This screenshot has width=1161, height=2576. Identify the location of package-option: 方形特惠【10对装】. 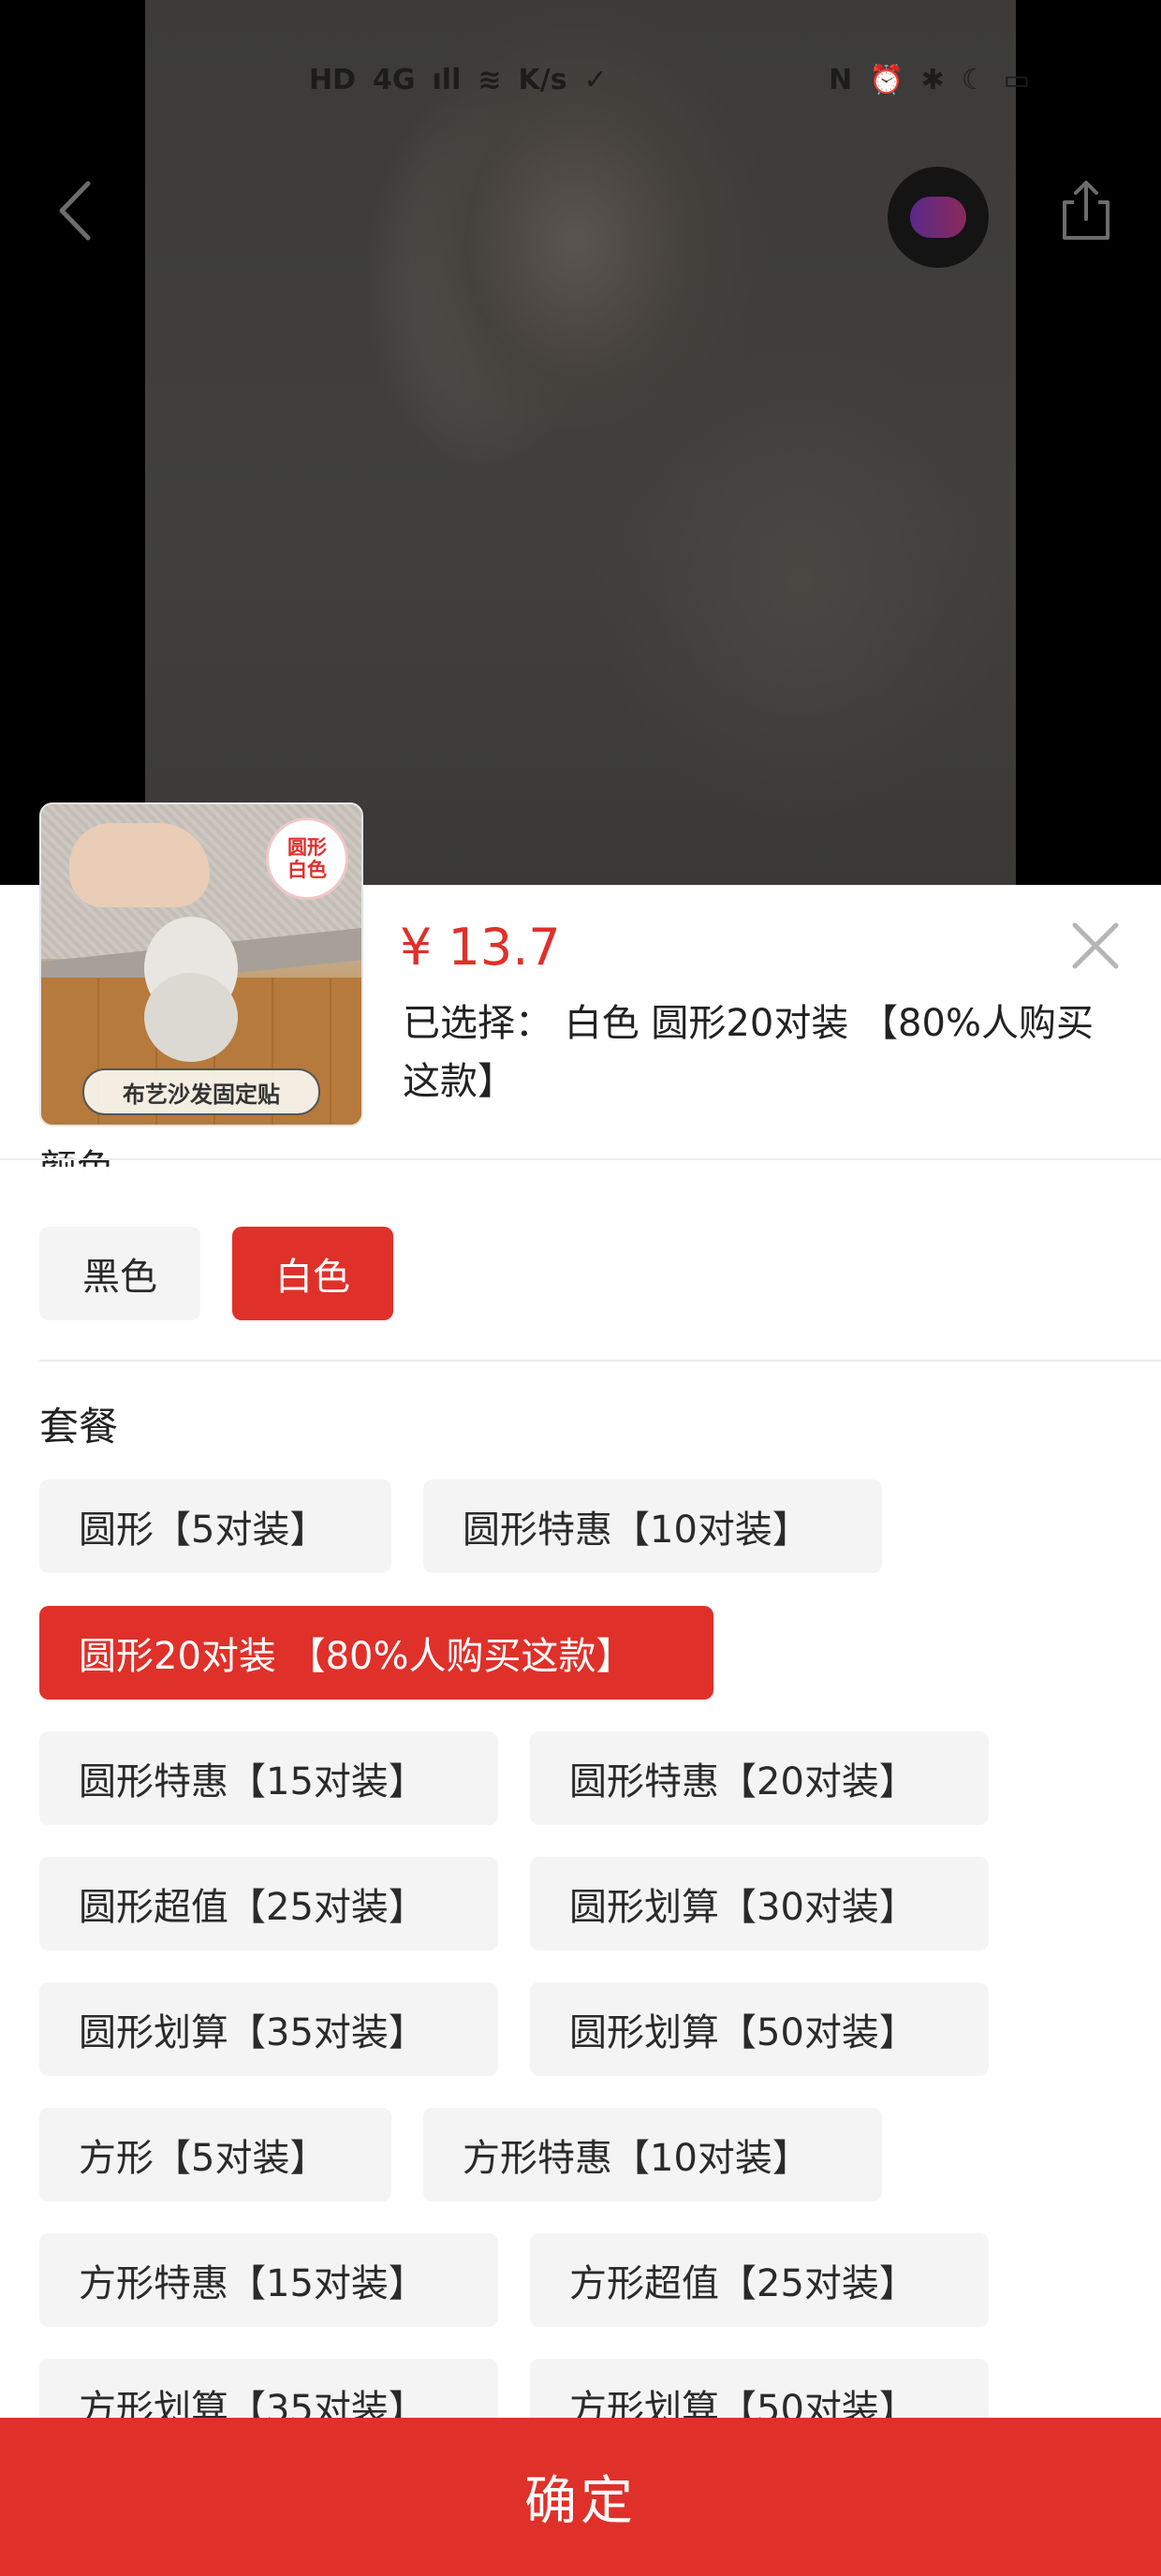
(652, 2154).